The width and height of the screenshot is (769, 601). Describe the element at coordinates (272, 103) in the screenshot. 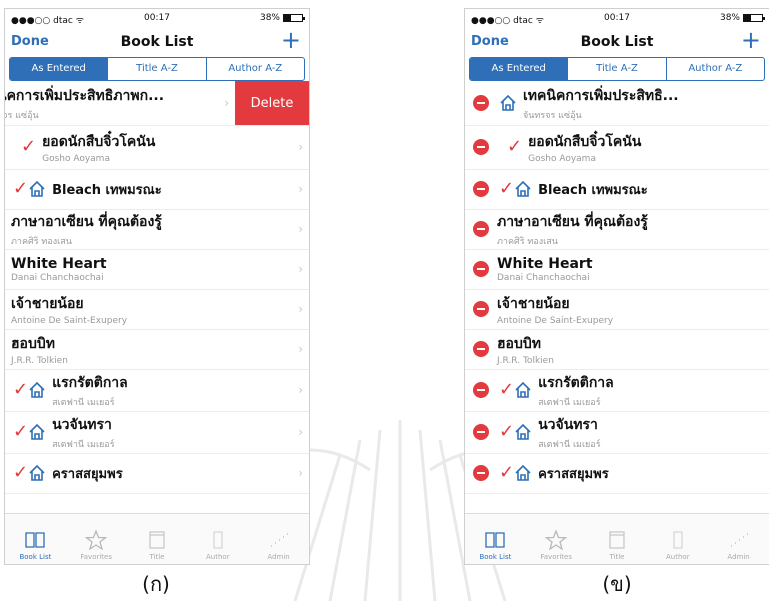

I see `delete-button: Delete` at that location.